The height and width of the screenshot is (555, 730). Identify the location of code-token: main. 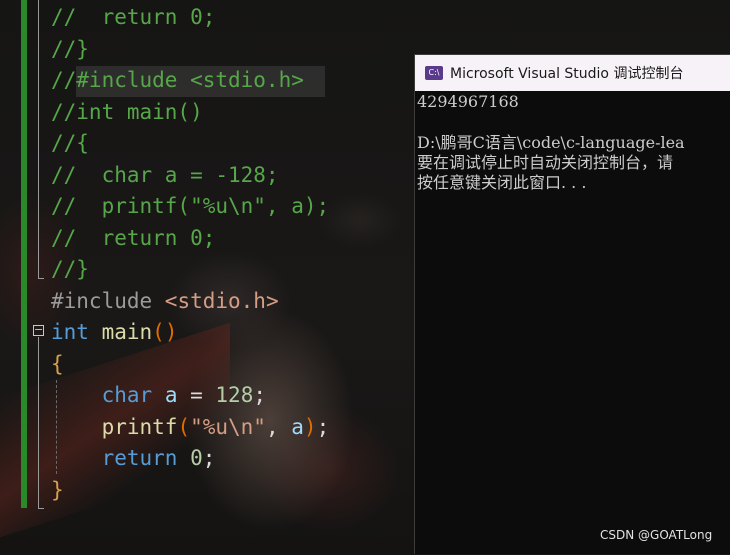
(127, 332).